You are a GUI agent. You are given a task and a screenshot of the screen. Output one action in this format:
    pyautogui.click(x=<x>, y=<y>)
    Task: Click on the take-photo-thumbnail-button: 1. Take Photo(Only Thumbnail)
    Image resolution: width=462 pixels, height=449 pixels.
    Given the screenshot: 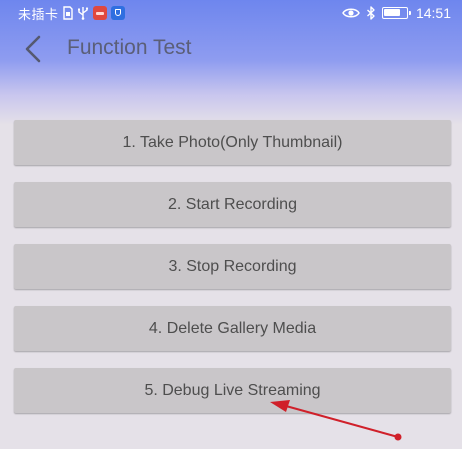 What is the action you would take?
    pyautogui.click(x=232, y=142)
    